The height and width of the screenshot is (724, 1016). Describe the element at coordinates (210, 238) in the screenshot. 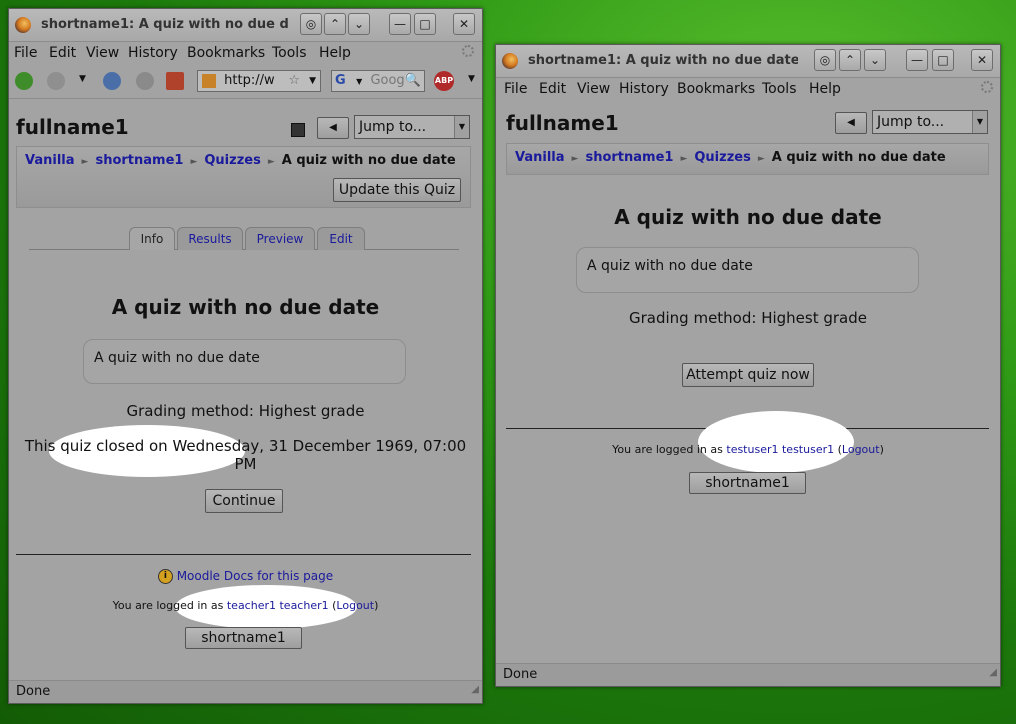

I see `tab-results: Results` at that location.